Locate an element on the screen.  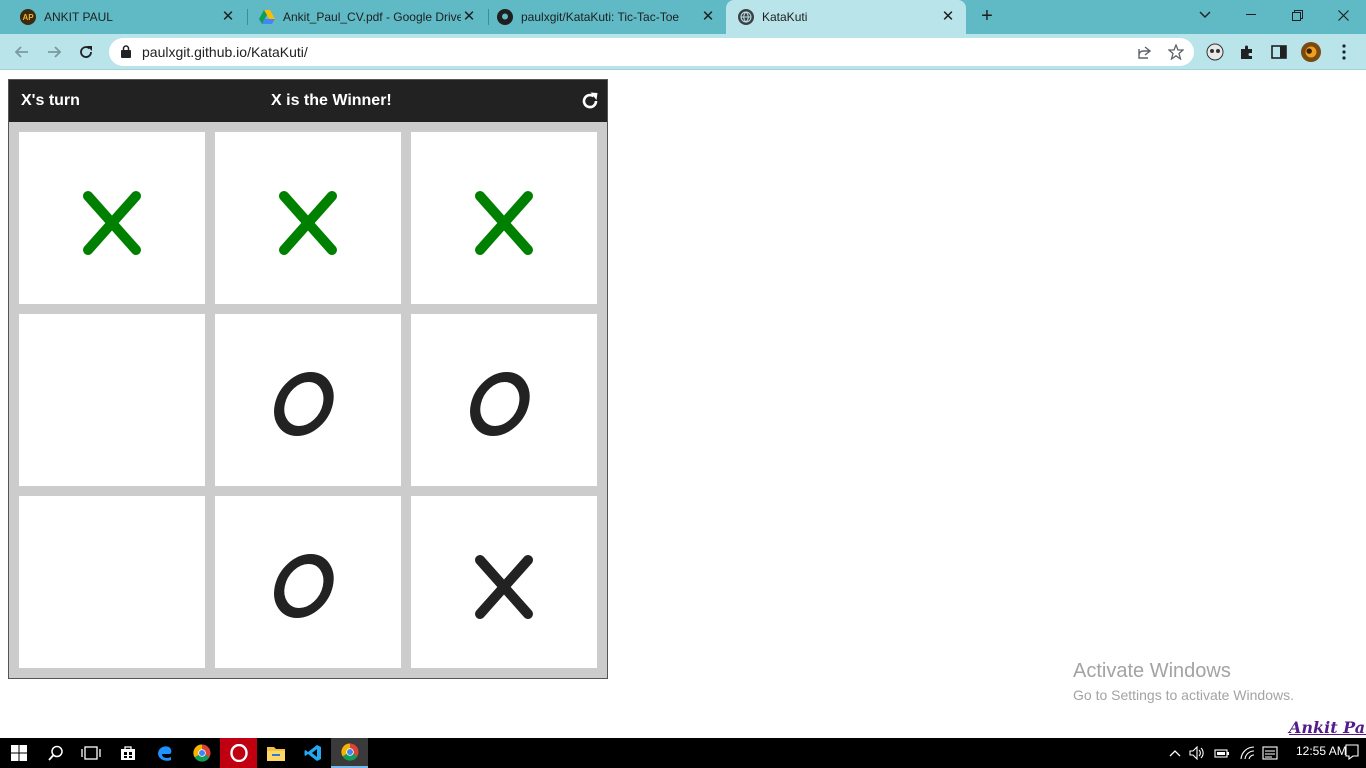
watermark-title: Activate Windows is located at coordinates (1152, 671).